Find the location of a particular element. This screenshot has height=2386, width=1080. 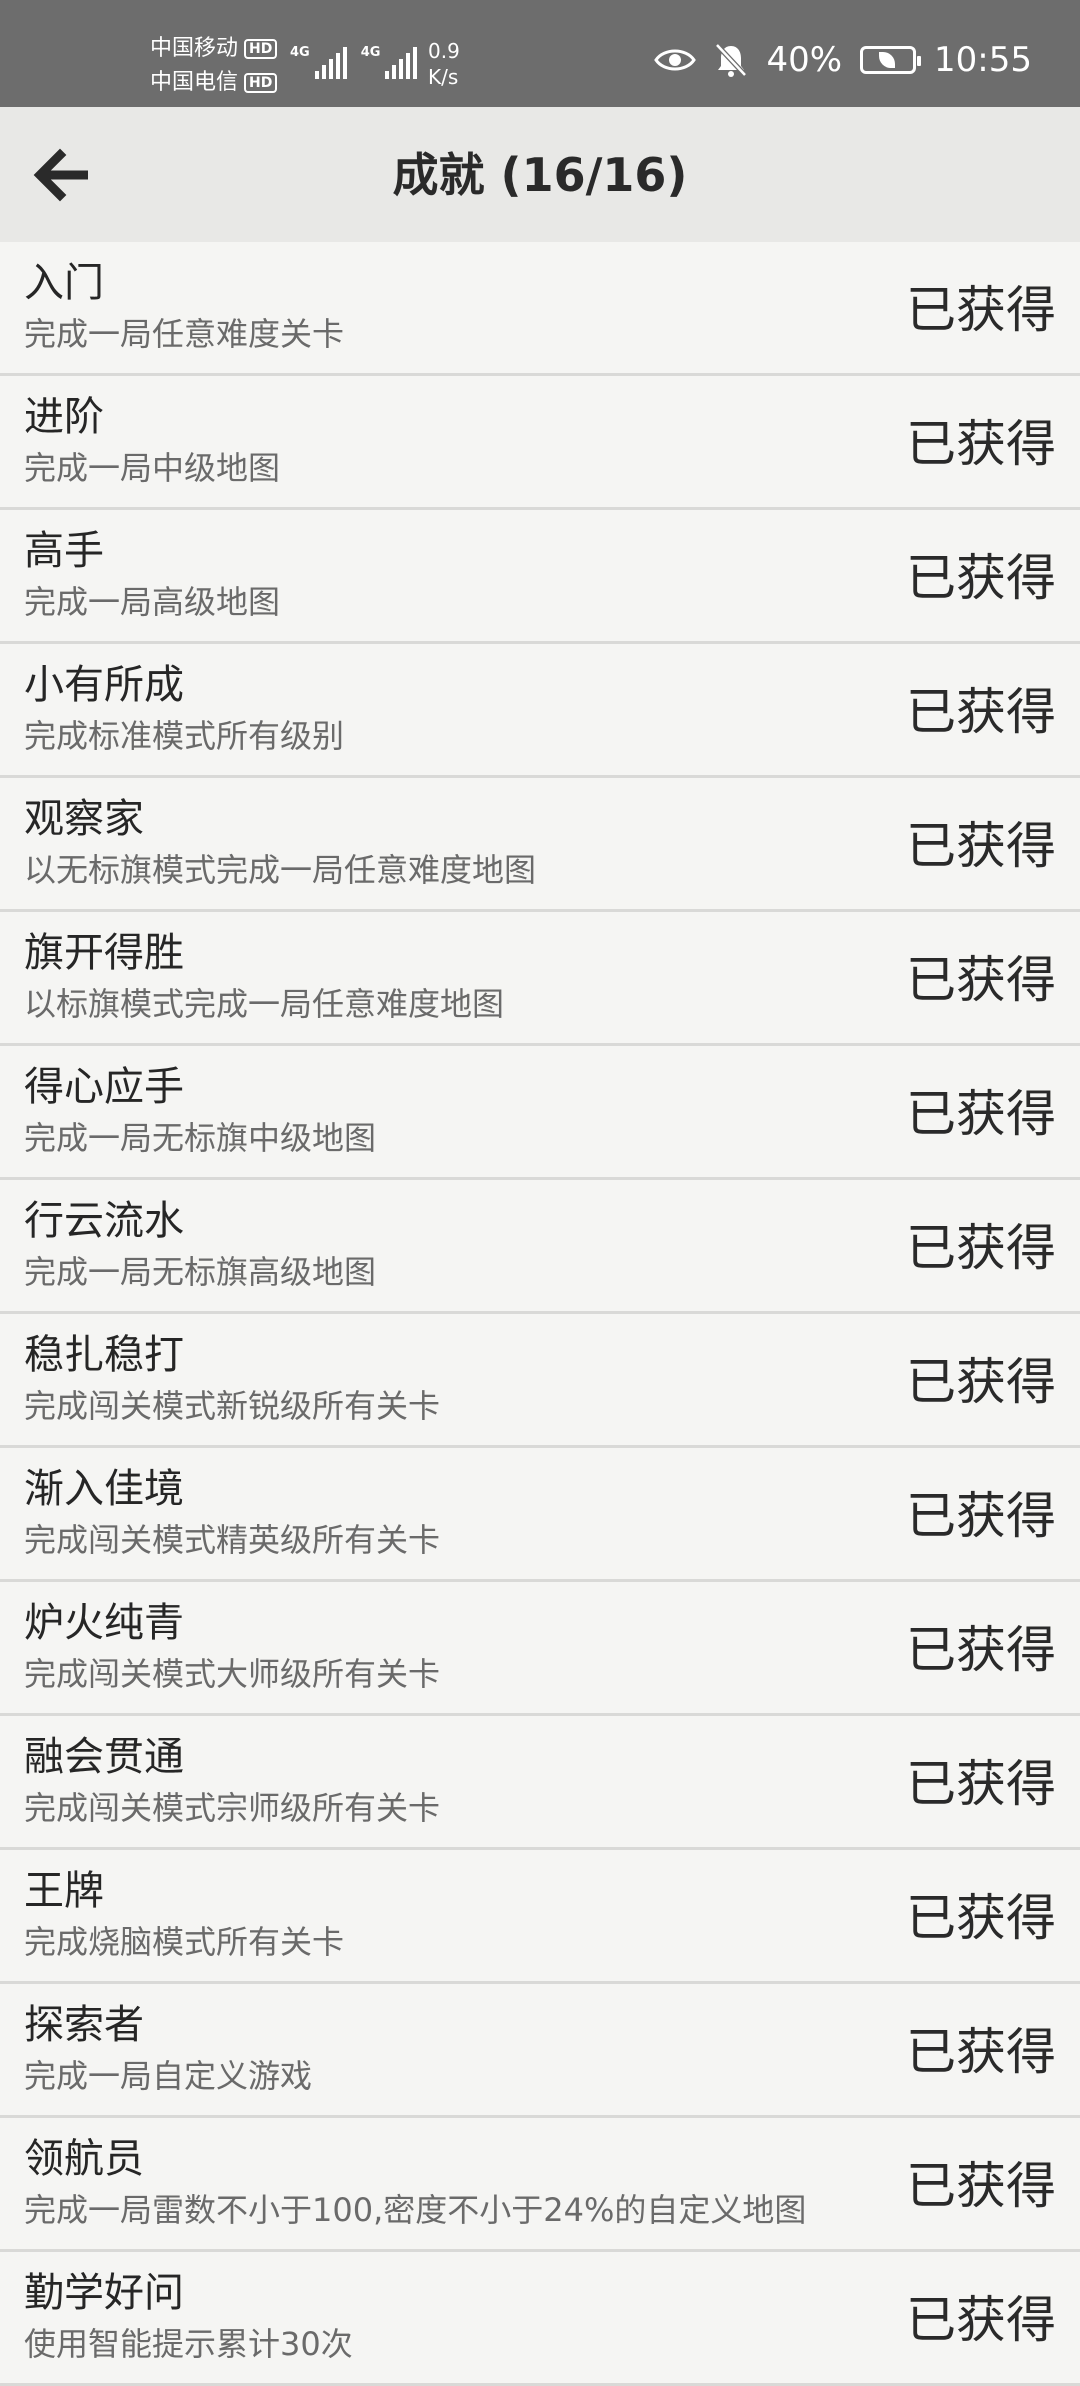

achievement-description: 完成一局雷数不小于100,密度不小于24%的自定义地图 is located at coordinates (415, 2210).